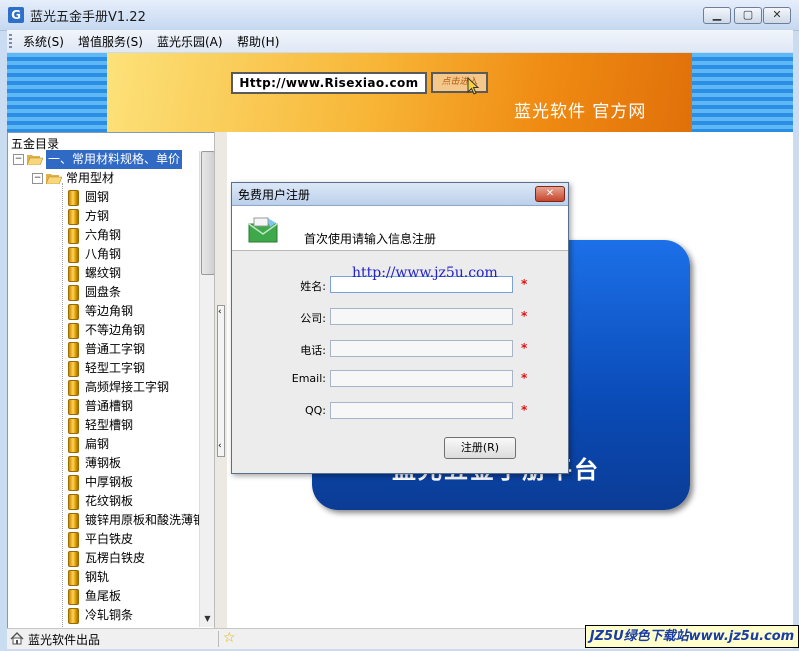 The height and width of the screenshot is (651, 799). Describe the element at coordinates (109, 501) in the screenshot. I see `tree-item-label: 花纹钢板` at that location.